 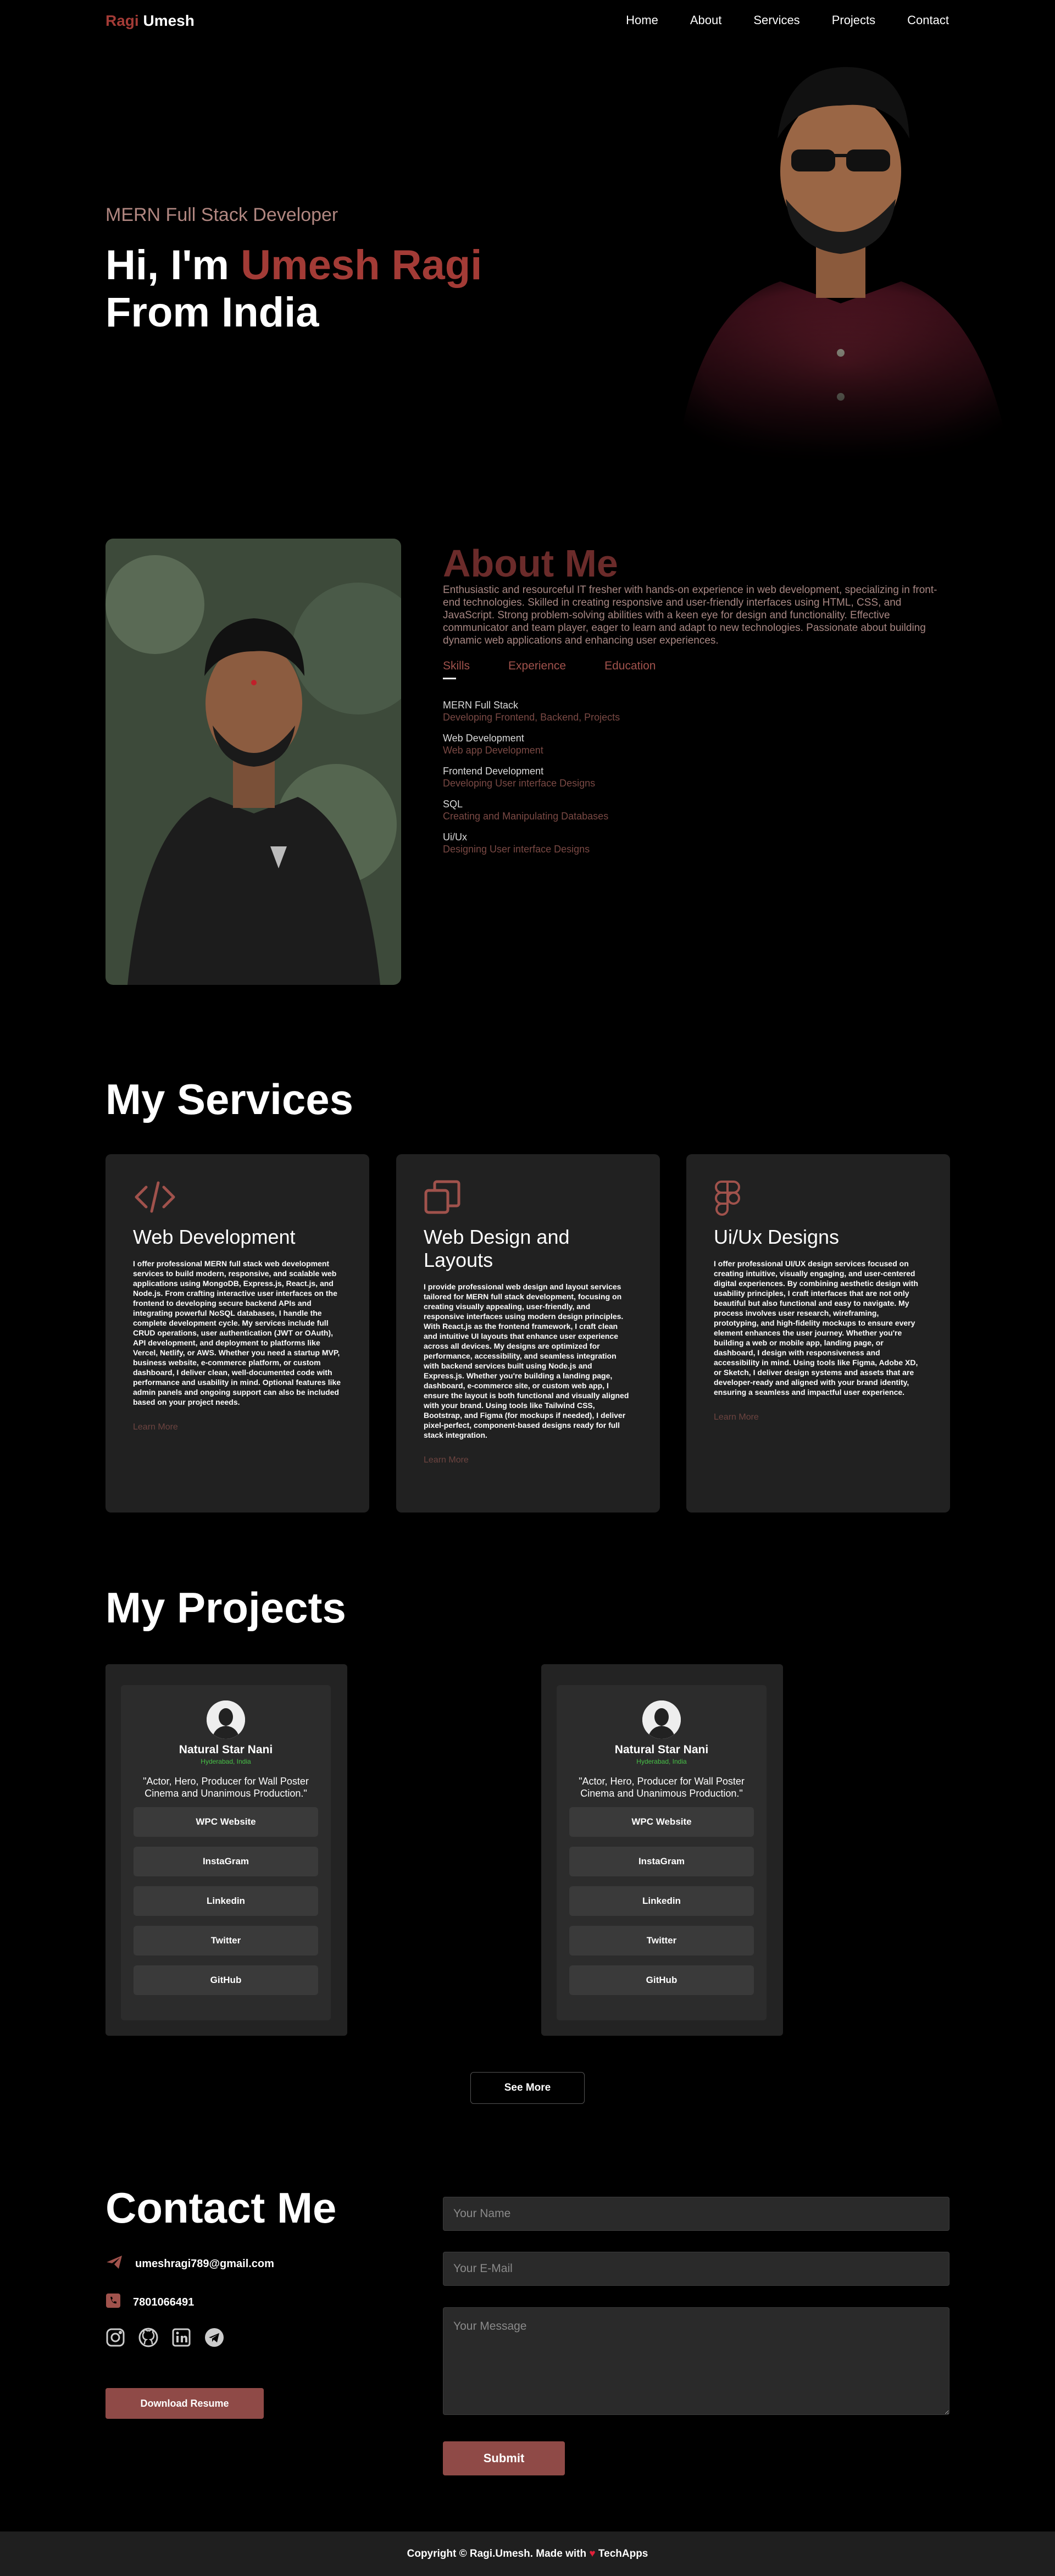 What do you see at coordinates (516, 849) in the screenshot?
I see `skill-description: Designing User interface Designs` at bounding box center [516, 849].